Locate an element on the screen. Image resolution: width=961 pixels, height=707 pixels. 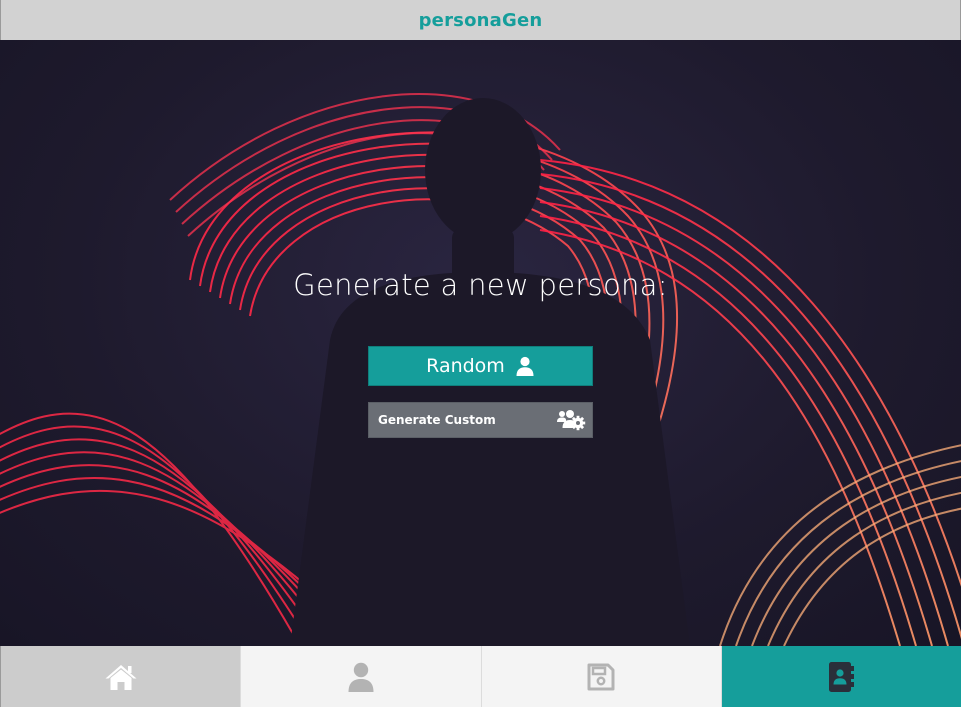
generate-custom-button: Generate Custom is located at coordinates (480, 420).